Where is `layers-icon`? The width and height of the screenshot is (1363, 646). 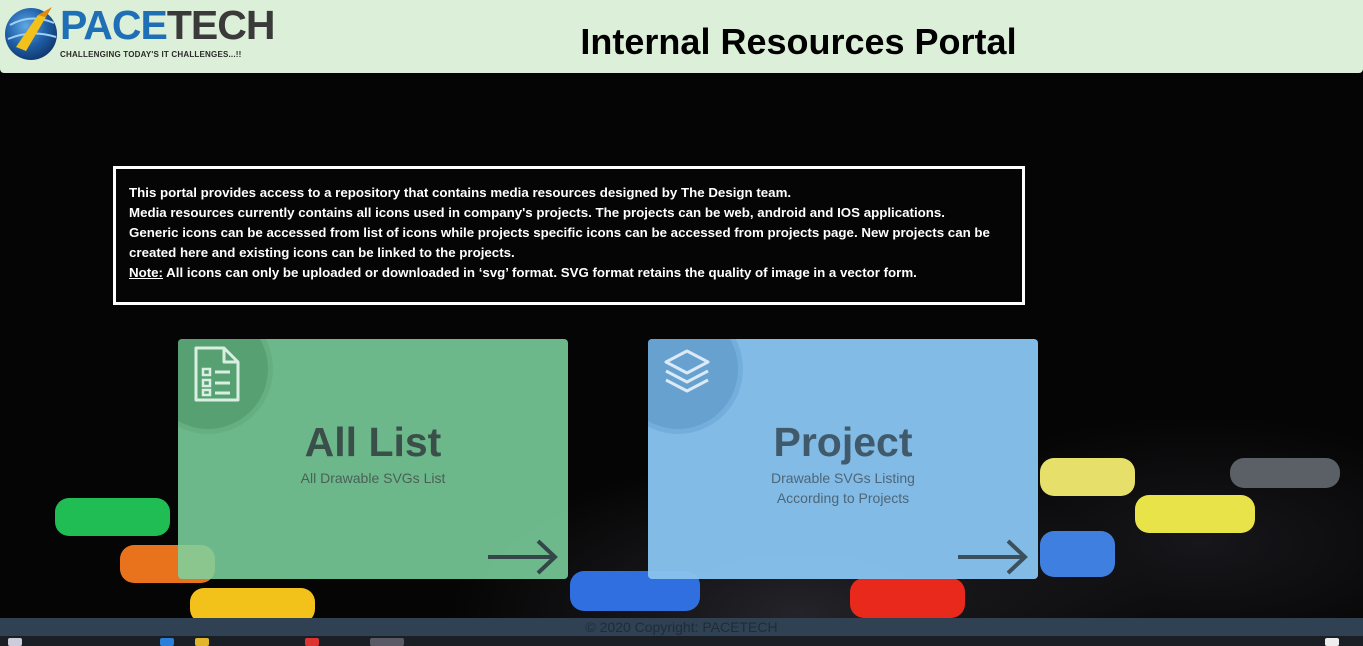 layers-icon is located at coordinates (687, 371).